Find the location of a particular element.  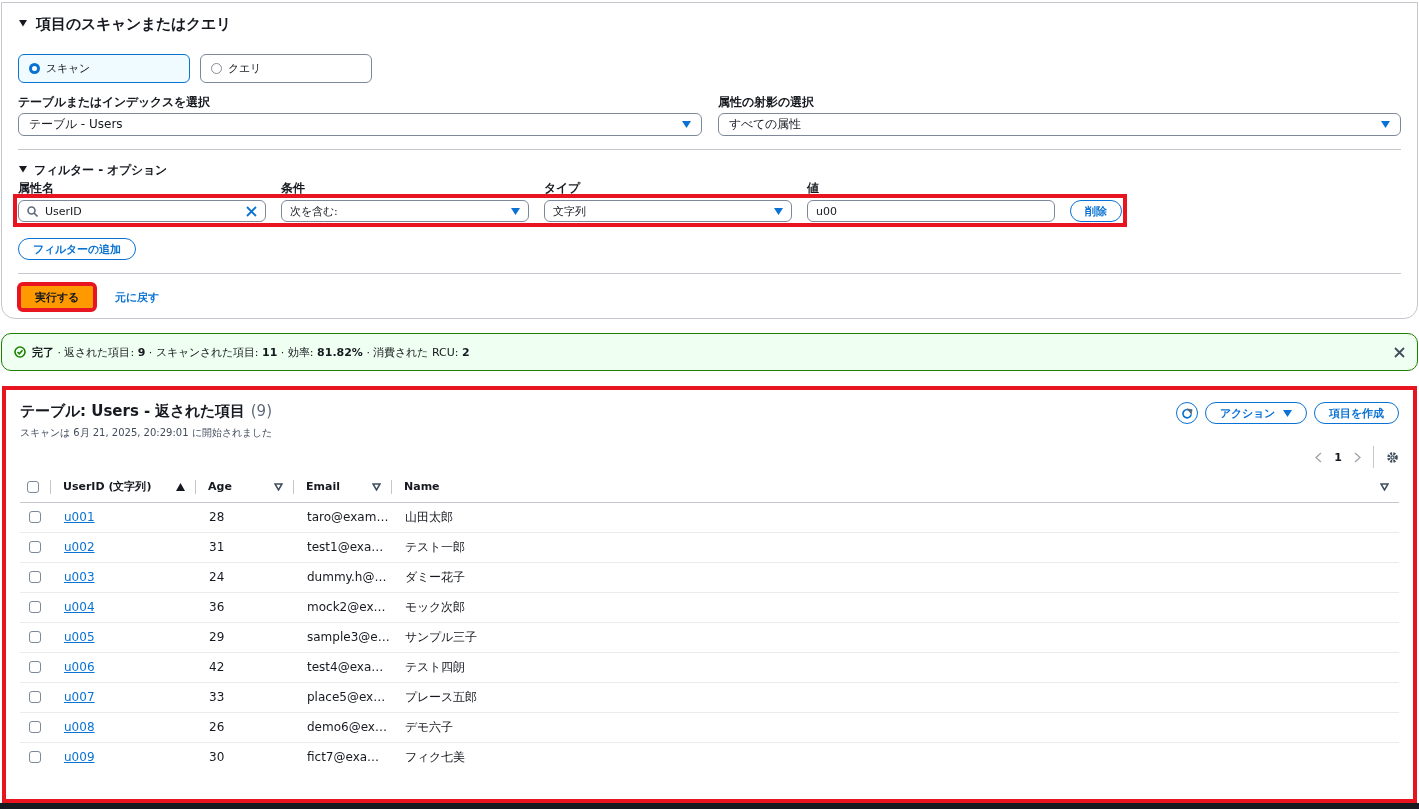

settings-icon is located at coordinates (1392, 457).